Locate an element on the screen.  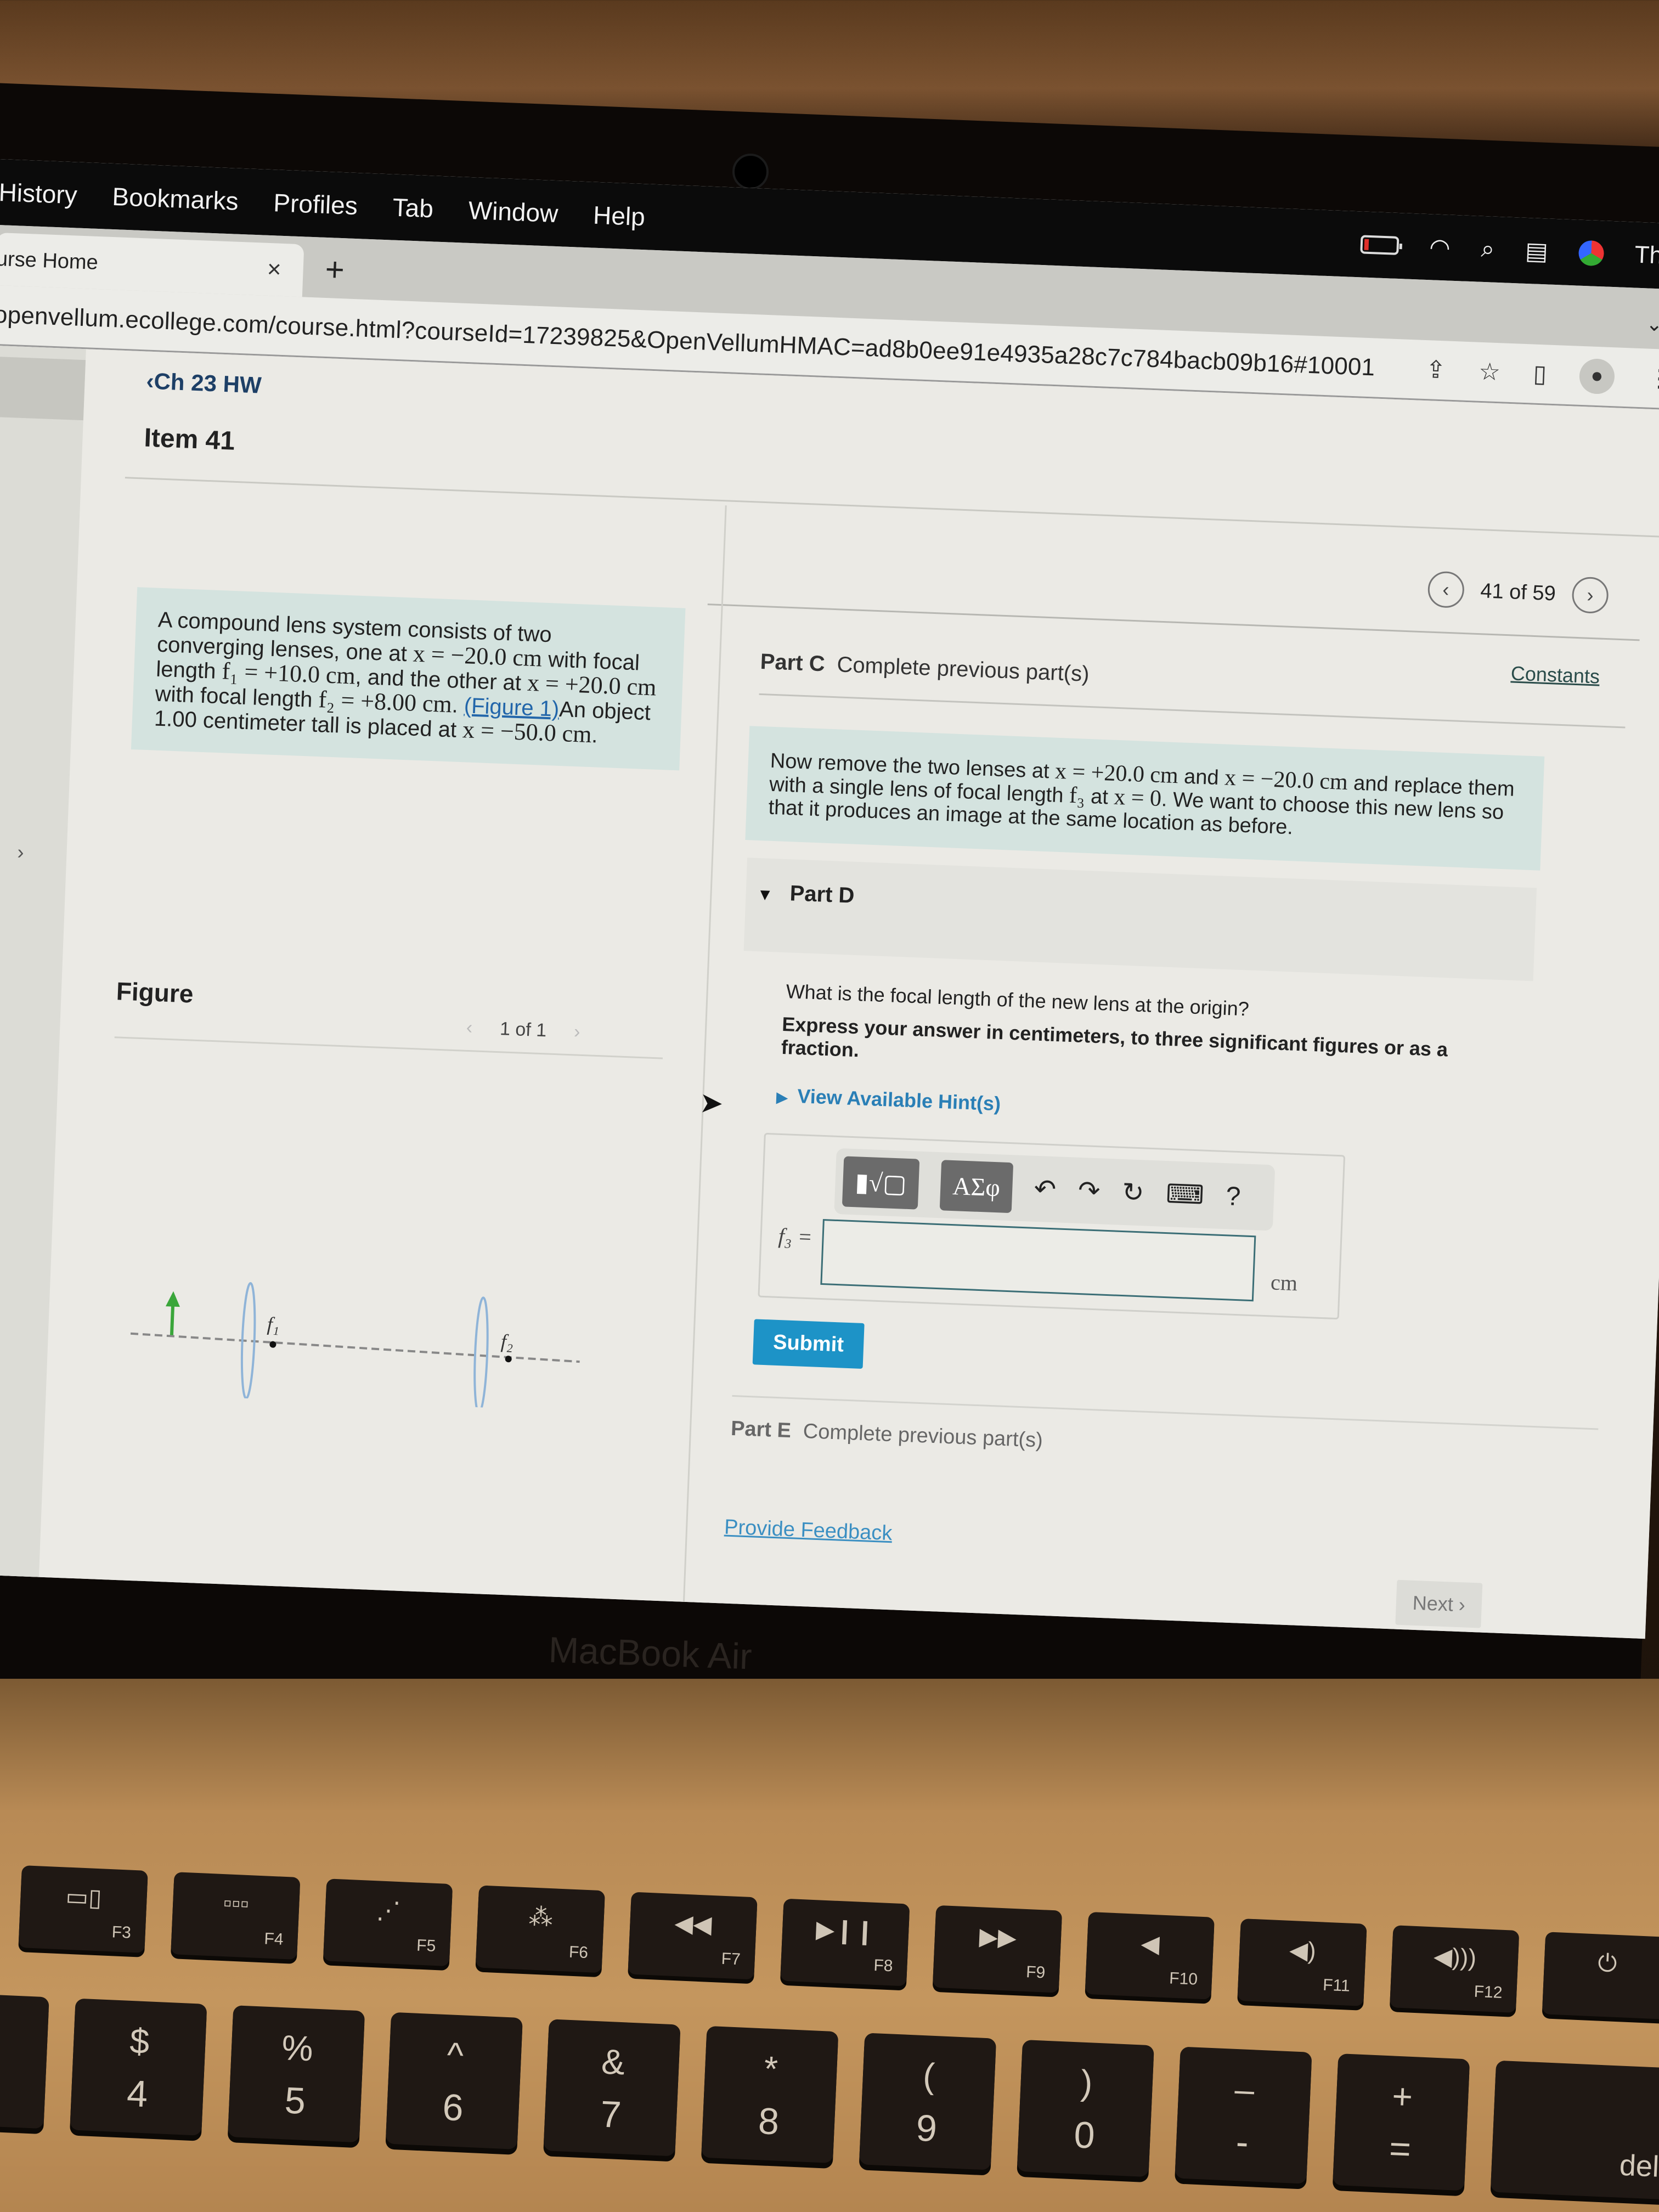
wifi-icon: ◠ is located at coordinates (1440, 247).